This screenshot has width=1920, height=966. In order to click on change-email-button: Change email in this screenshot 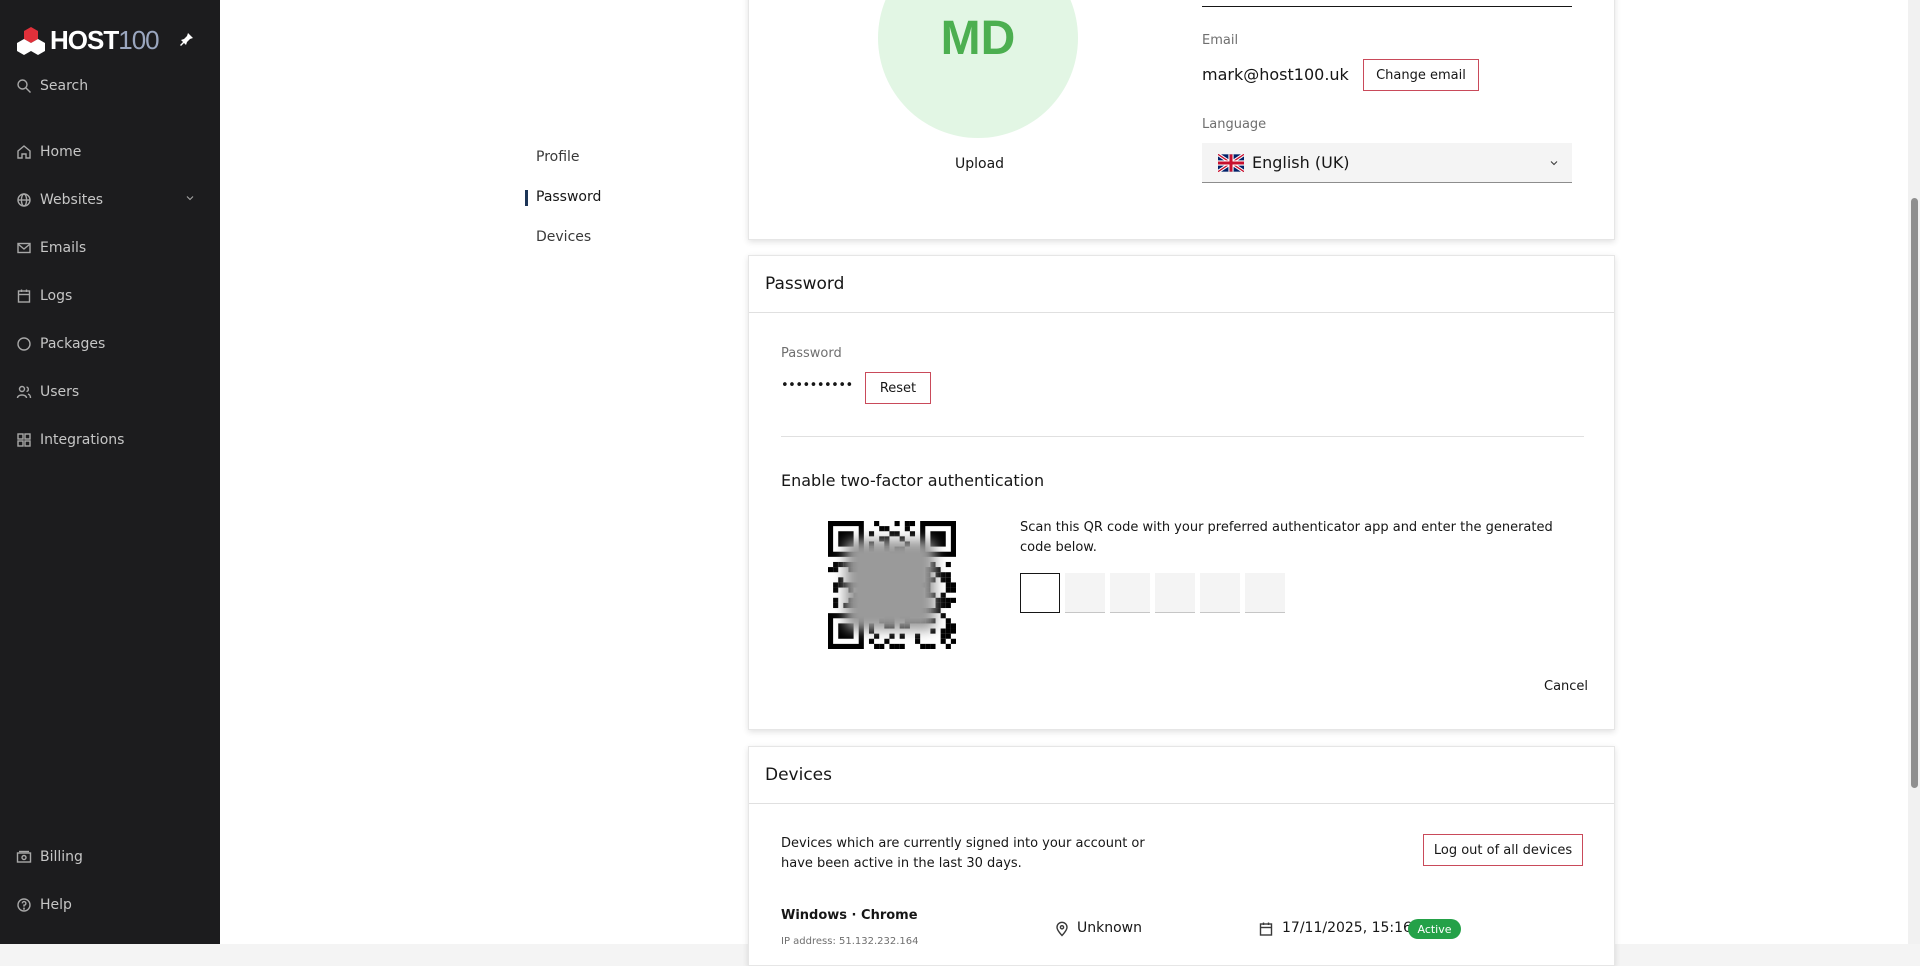, I will do `click(1421, 75)`.